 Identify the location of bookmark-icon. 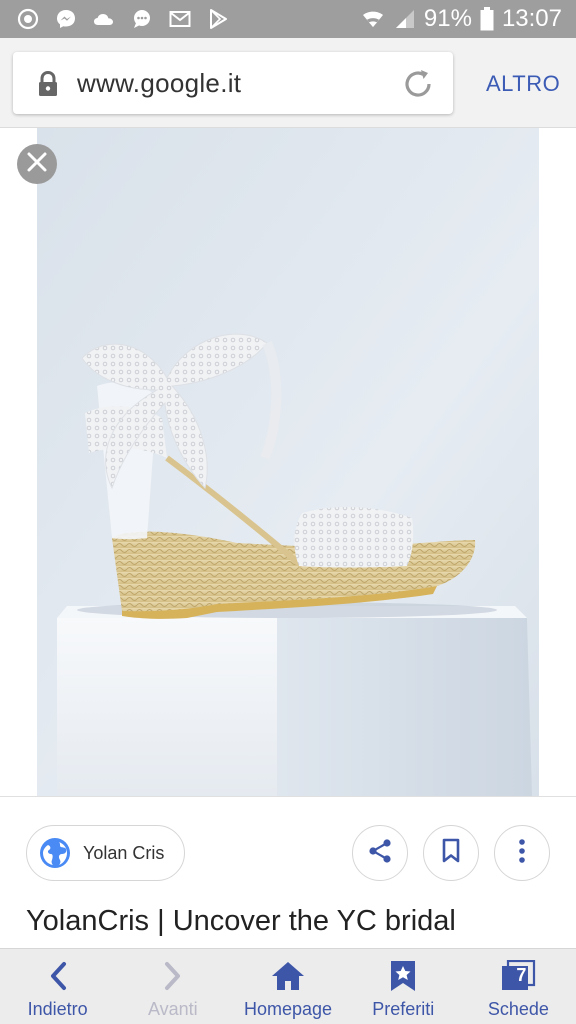
(451, 853).